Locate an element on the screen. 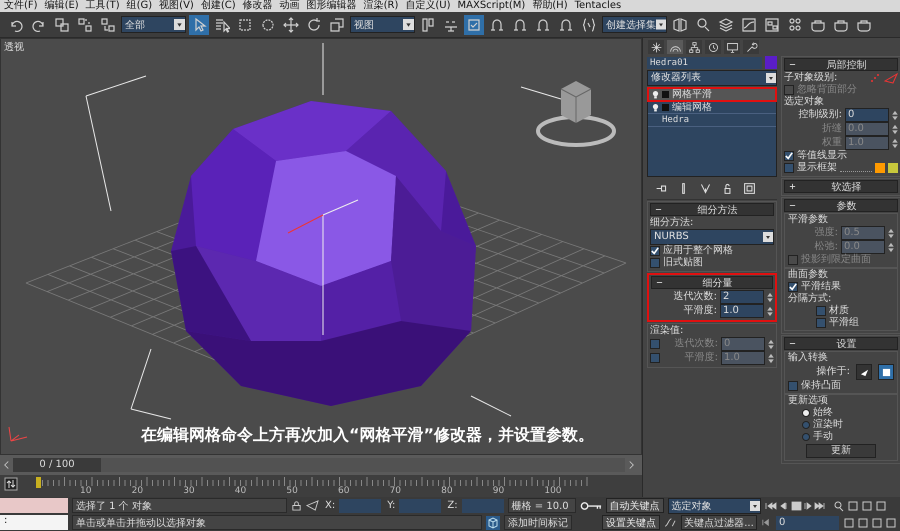  key-mode-dropdown: 选定对象 is located at coordinates (714, 506).